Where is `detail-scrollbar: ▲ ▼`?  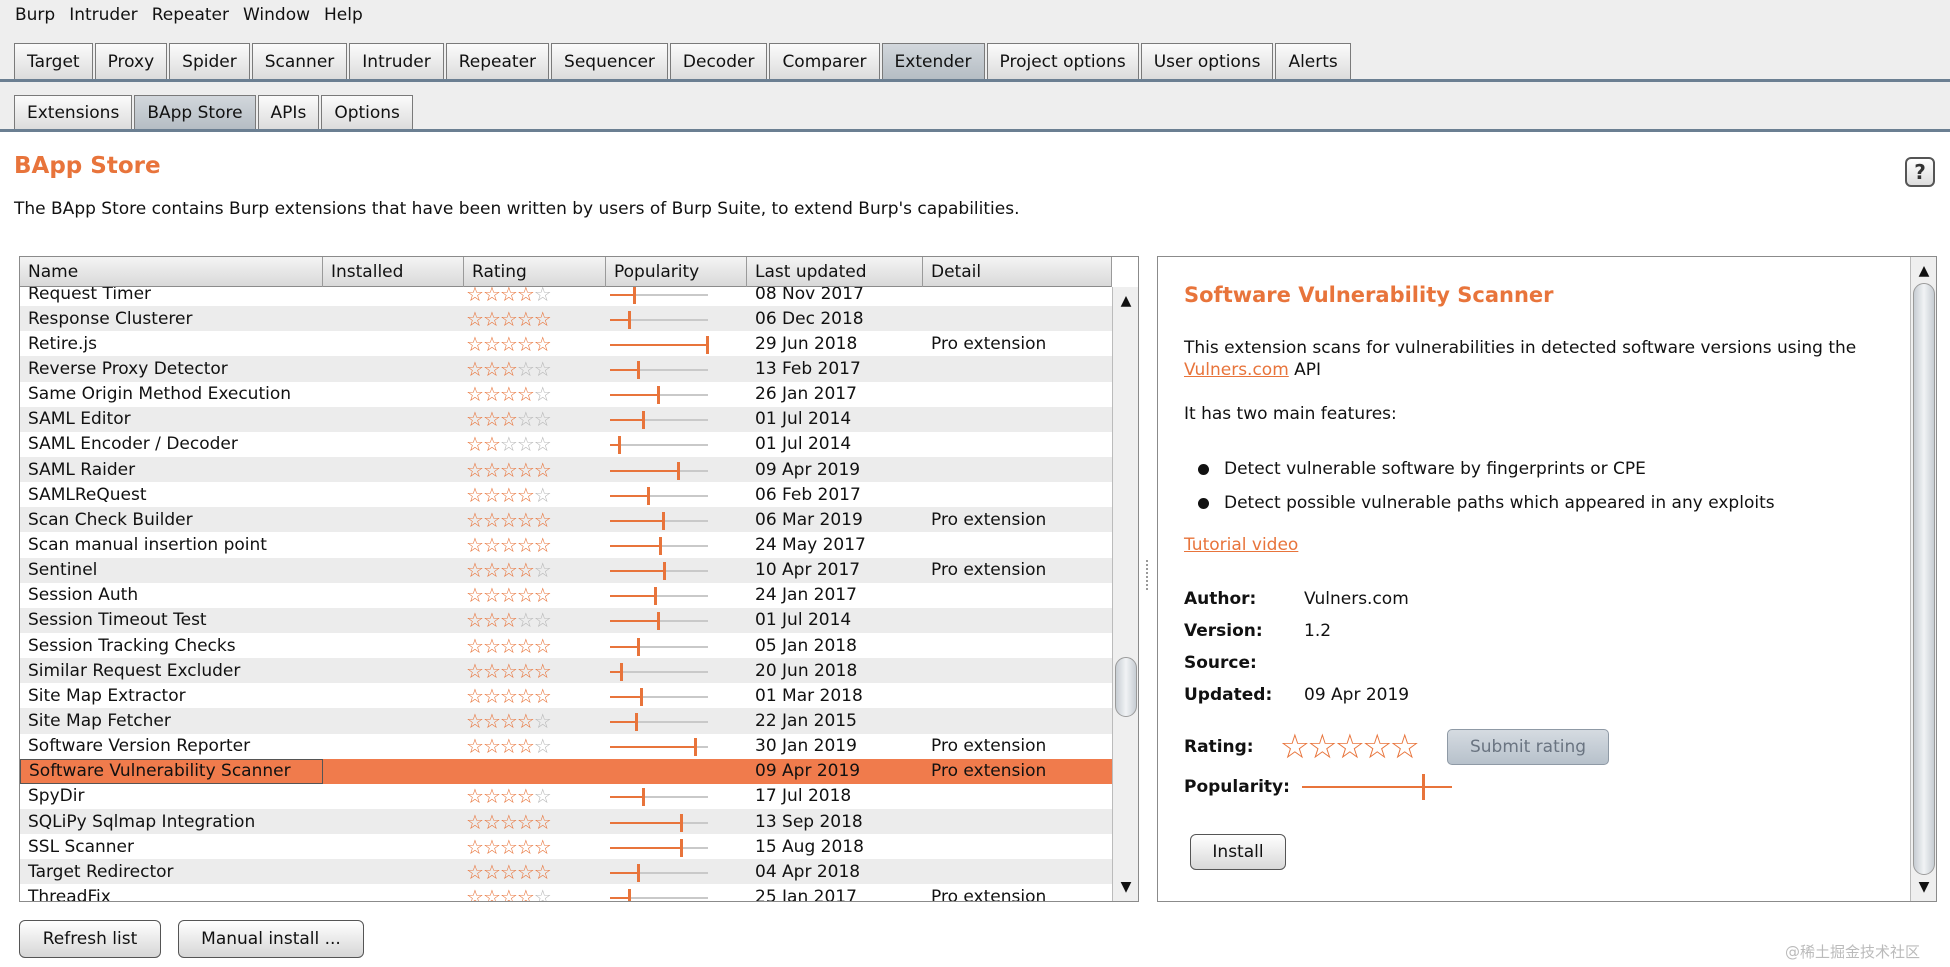
detail-scrollbar: ▲ ▼ is located at coordinates (1923, 579).